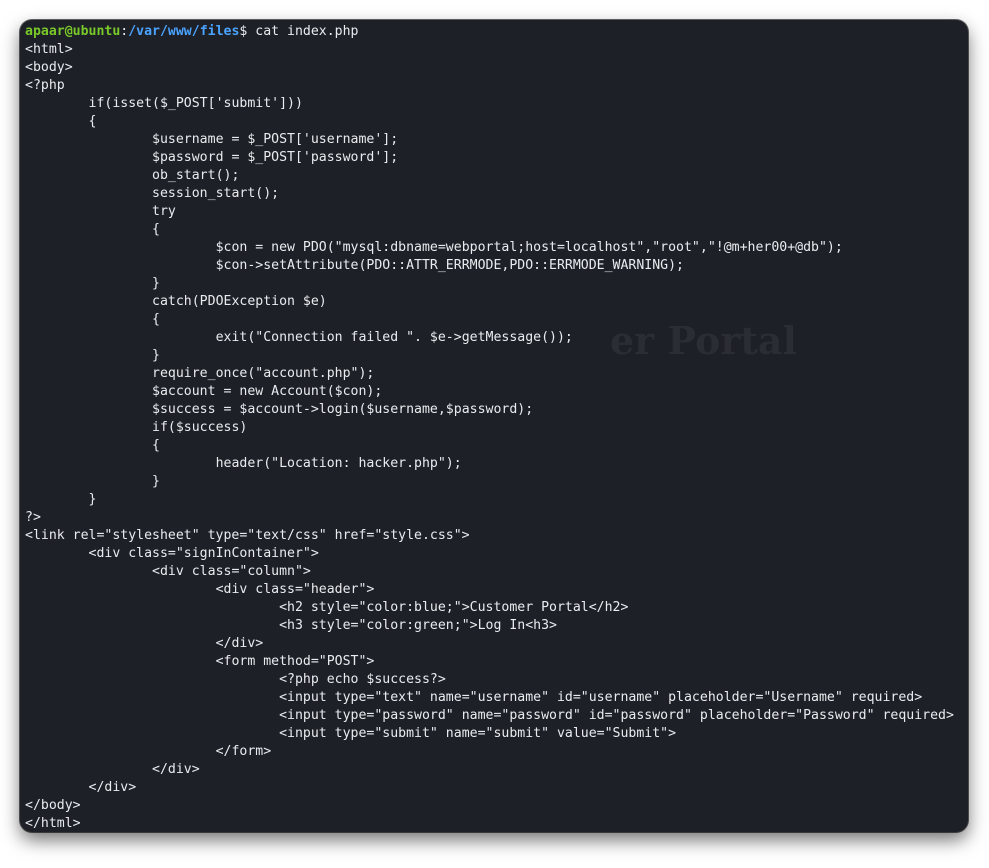 The image size is (989, 868). I want to click on output-line: <form method="POST">, so click(200, 661).